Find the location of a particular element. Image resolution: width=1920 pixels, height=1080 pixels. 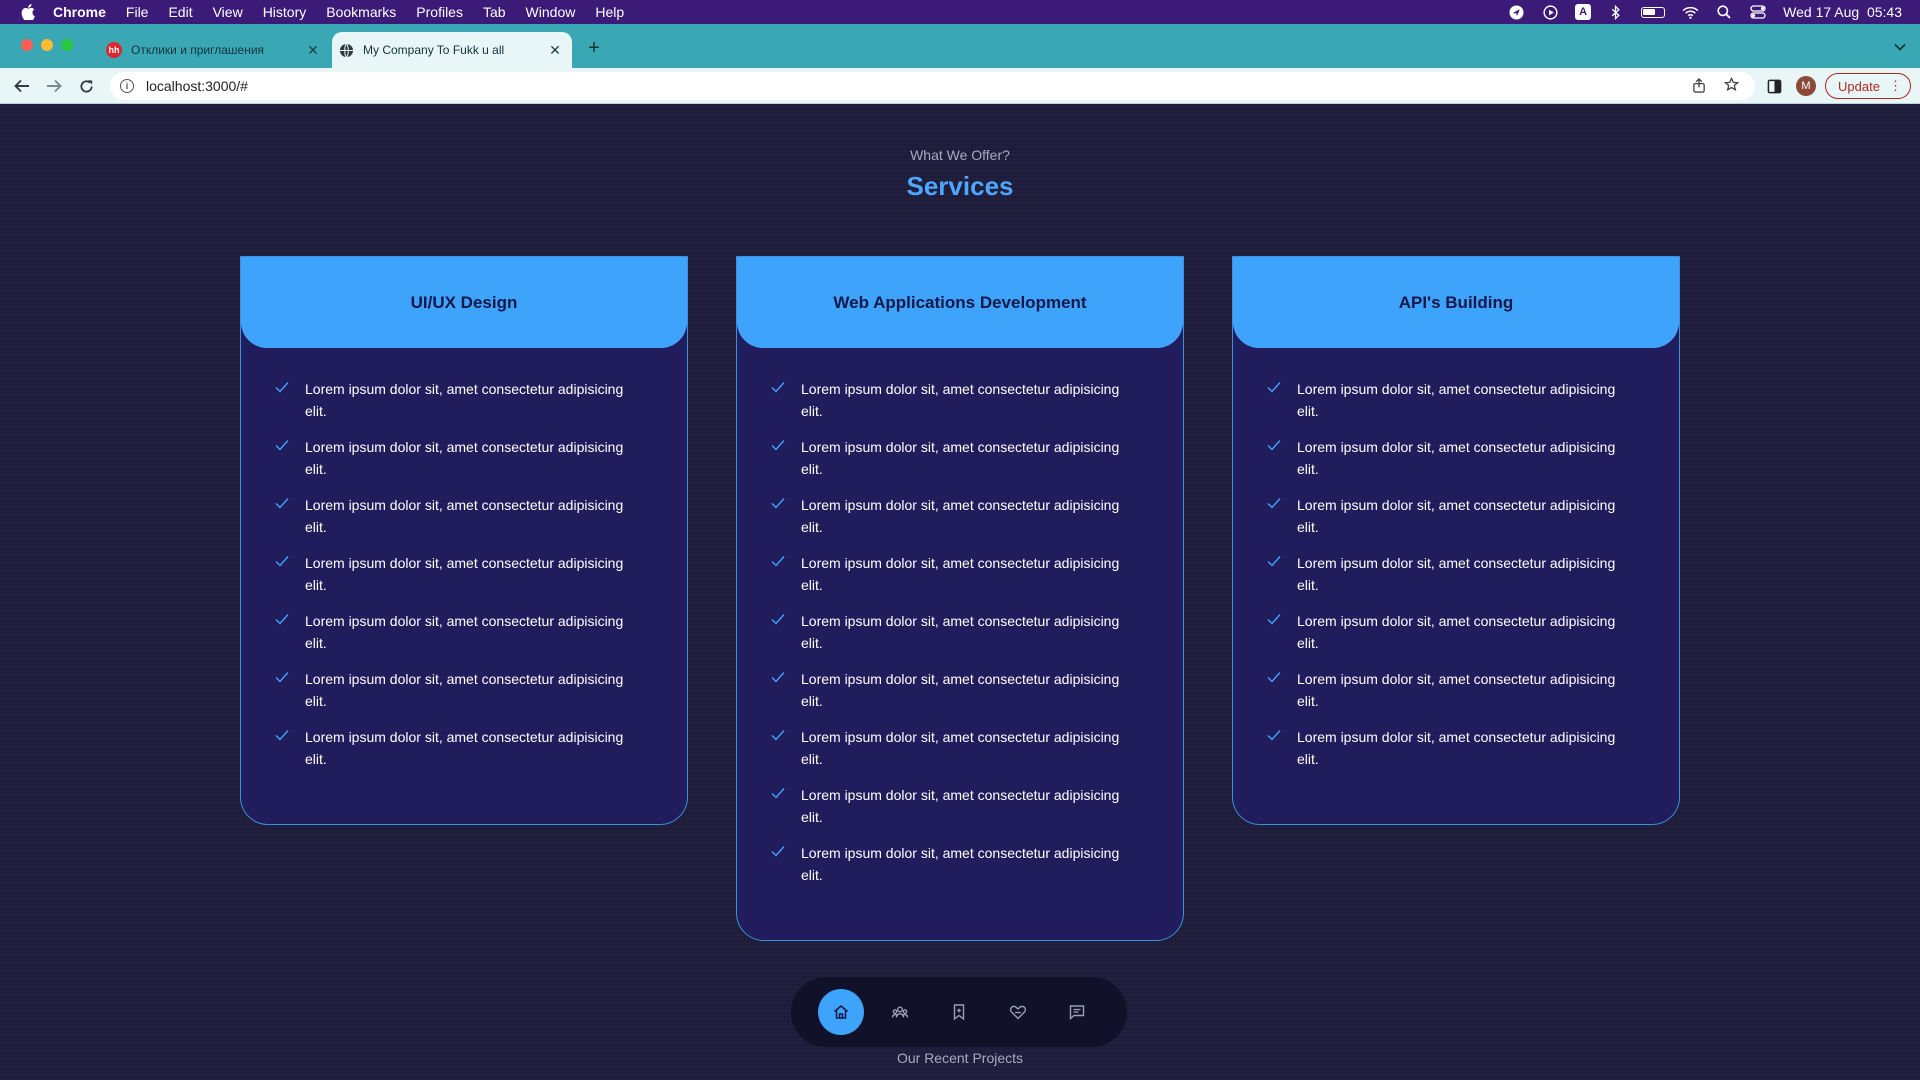

message-icon is located at coordinates (1077, 1012).